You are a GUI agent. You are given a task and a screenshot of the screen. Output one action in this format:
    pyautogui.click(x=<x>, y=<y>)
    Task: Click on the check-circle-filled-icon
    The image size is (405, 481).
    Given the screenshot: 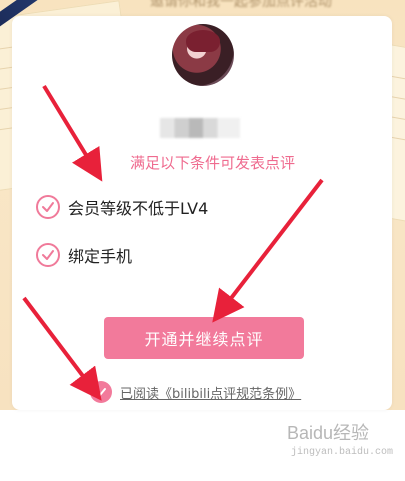 What is the action you would take?
    pyautogui.click(x=101, y=392)
    